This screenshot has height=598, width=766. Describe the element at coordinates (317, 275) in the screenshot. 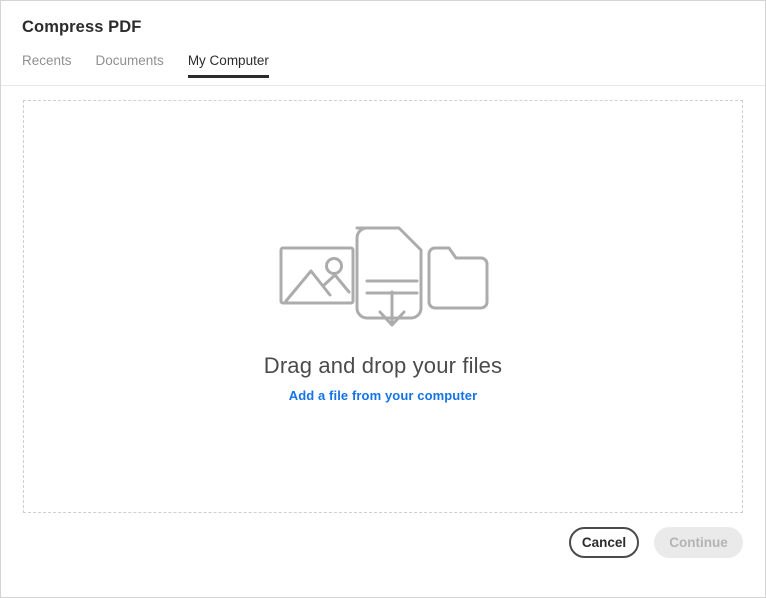

I see `image-icon` at that location.